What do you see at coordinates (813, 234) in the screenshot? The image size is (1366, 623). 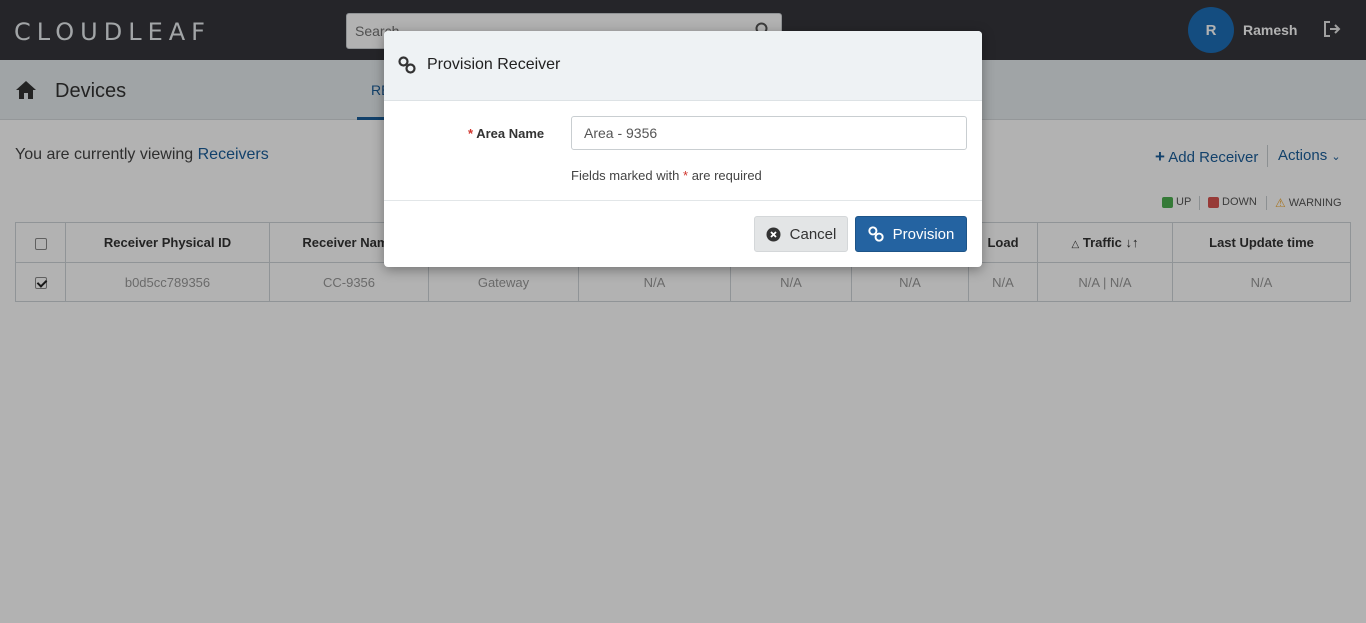 I see `cancel-label: Cancel` at bounding box center [813, 234].